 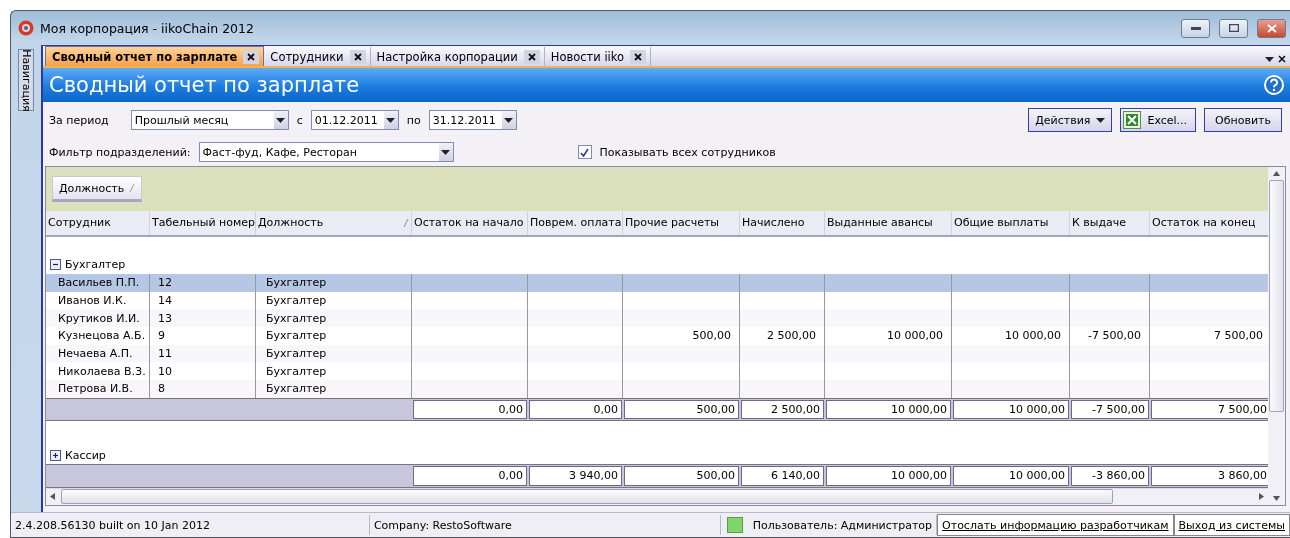 I want to click on total-cell: 6 140,00, so click(x=782, y=476).